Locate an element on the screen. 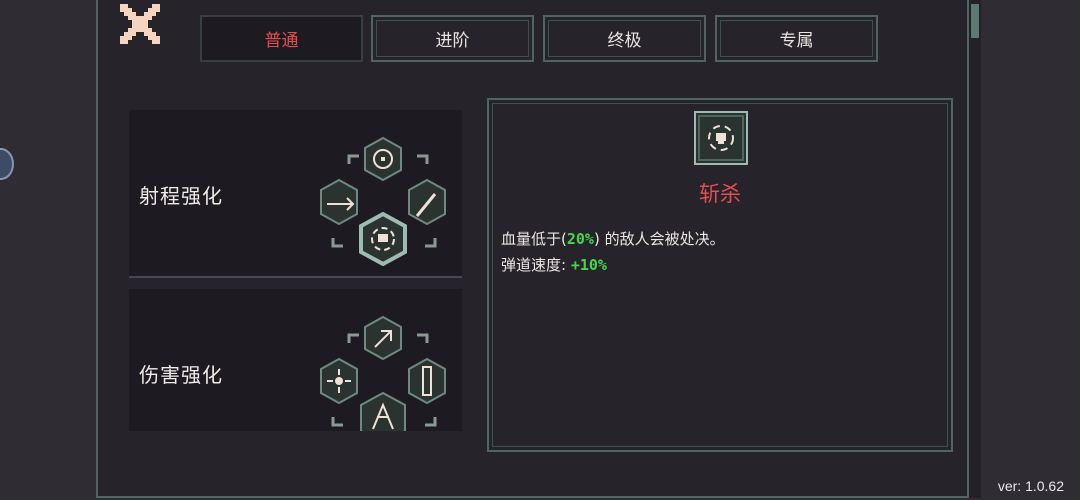 This screenshot has height=500, width=1080. stat-value: +10% is located at coordinates (588, 265).